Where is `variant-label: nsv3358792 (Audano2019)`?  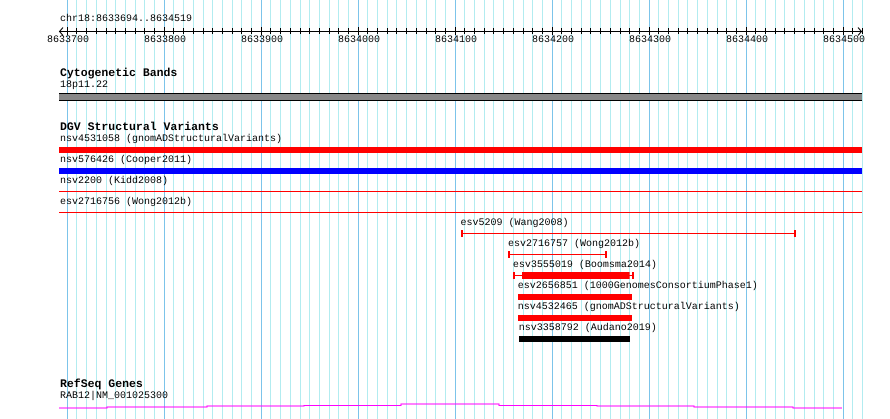
variant-label: nsv3358792 (Audano2019) is located at coordinates (587, 329).